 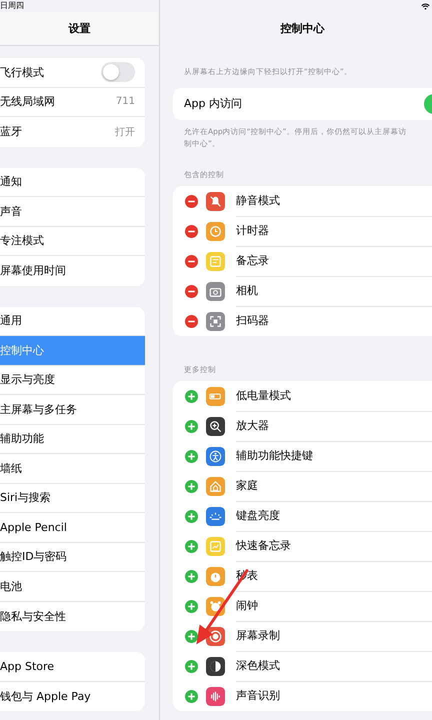 I want to click on control-label: 相机, so click(x=334, y=291).